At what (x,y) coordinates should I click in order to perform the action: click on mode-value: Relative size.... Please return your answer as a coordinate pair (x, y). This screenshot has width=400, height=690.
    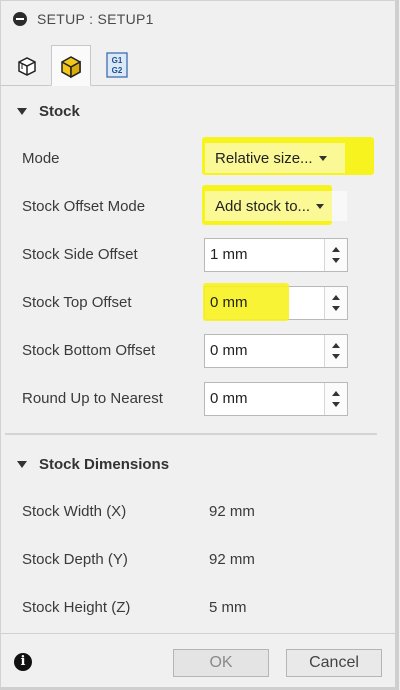
    Looking at the image, I should click on (264, 158).